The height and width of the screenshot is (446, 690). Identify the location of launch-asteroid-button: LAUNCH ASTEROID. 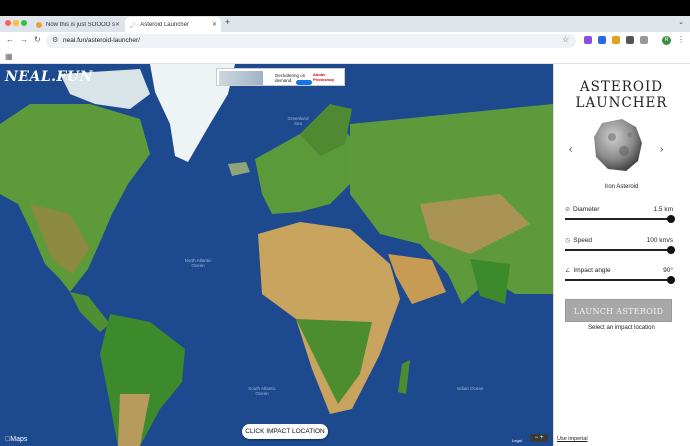
(618, 310).